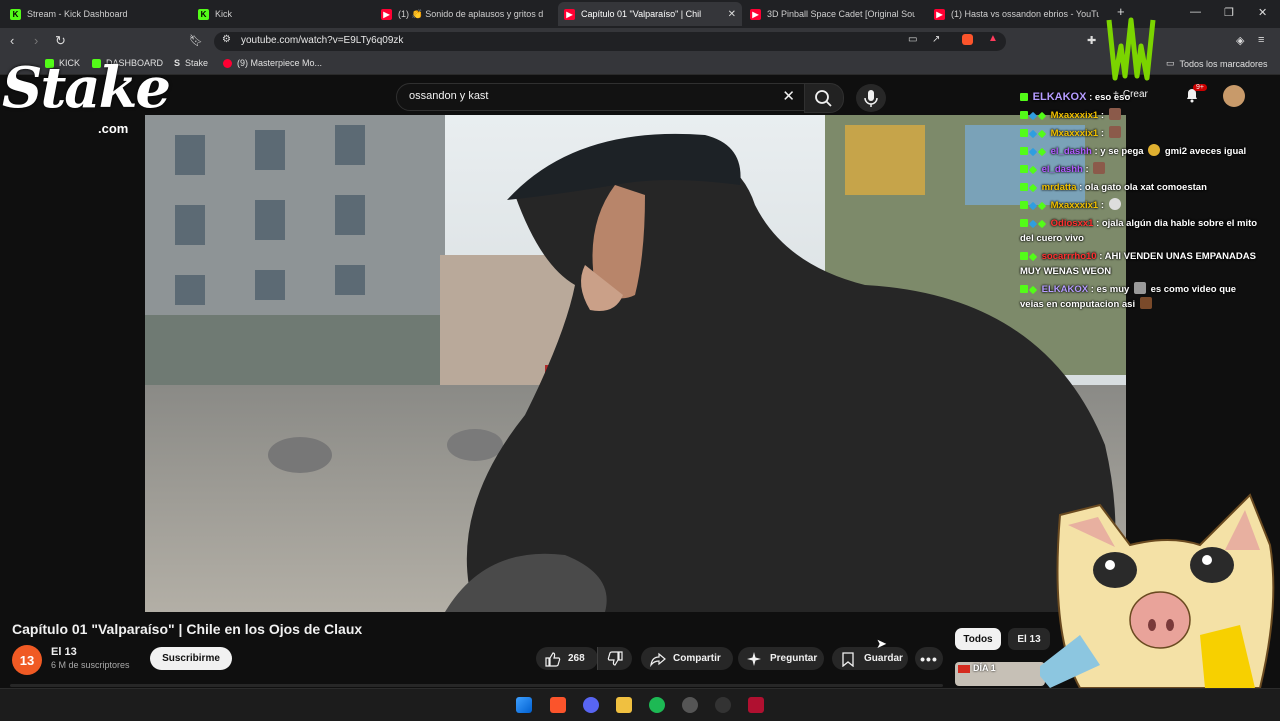 The height and width of the screenshot is (721, 1280). I want to click on discord-icon, so click(591, 705).